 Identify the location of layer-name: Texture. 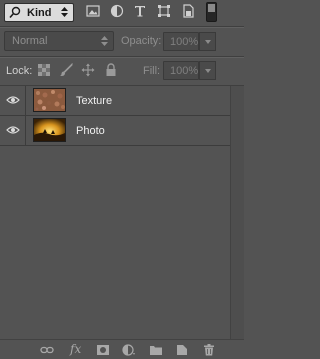
(94, 101).